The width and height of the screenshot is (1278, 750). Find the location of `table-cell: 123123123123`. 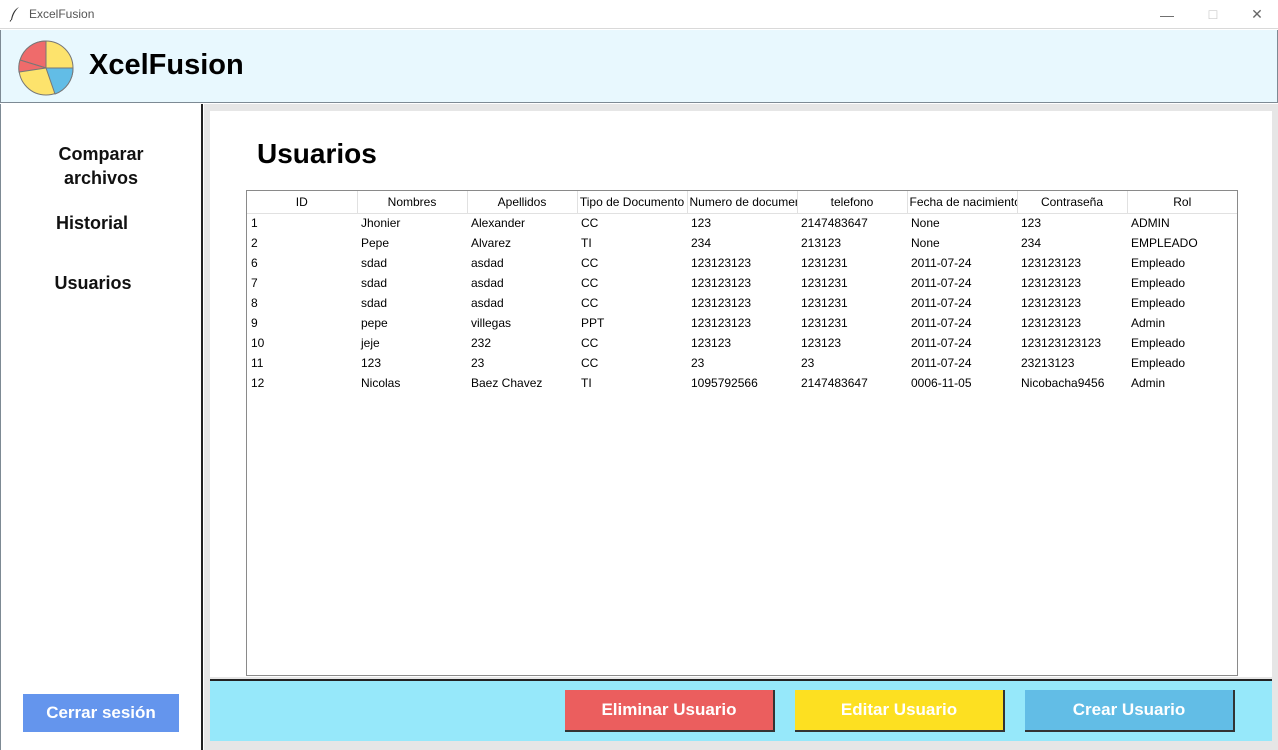

table-cell: 123123123123 is located at coordinates (1061, 343).